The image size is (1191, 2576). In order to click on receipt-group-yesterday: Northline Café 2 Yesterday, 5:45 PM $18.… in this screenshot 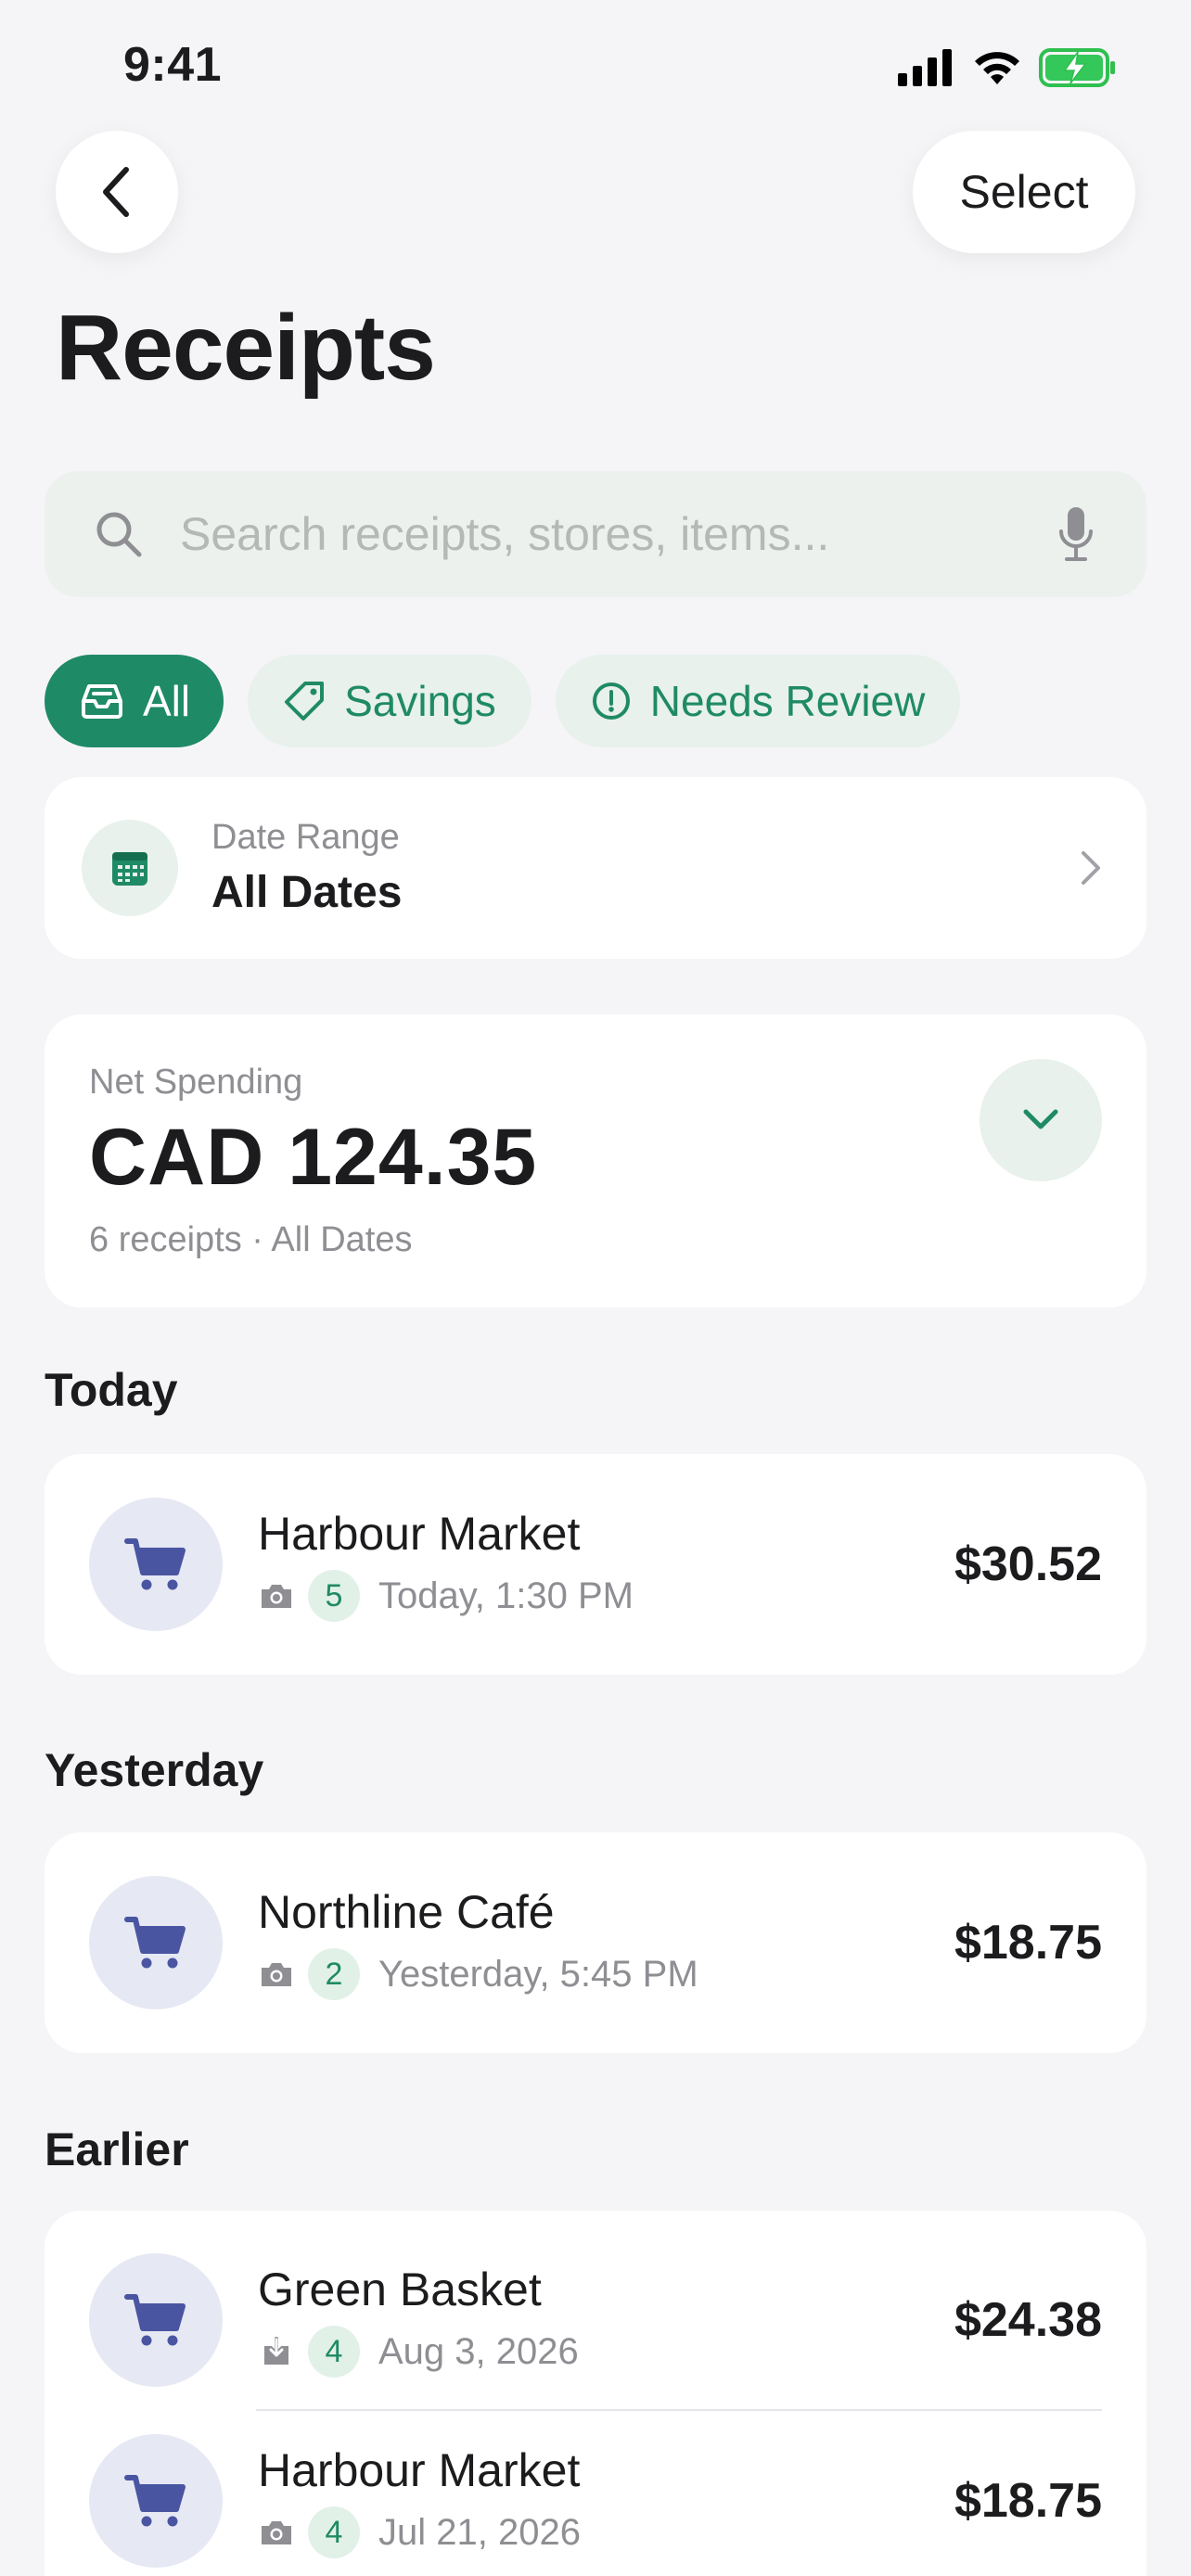, I will do `click(595, 1942)`.